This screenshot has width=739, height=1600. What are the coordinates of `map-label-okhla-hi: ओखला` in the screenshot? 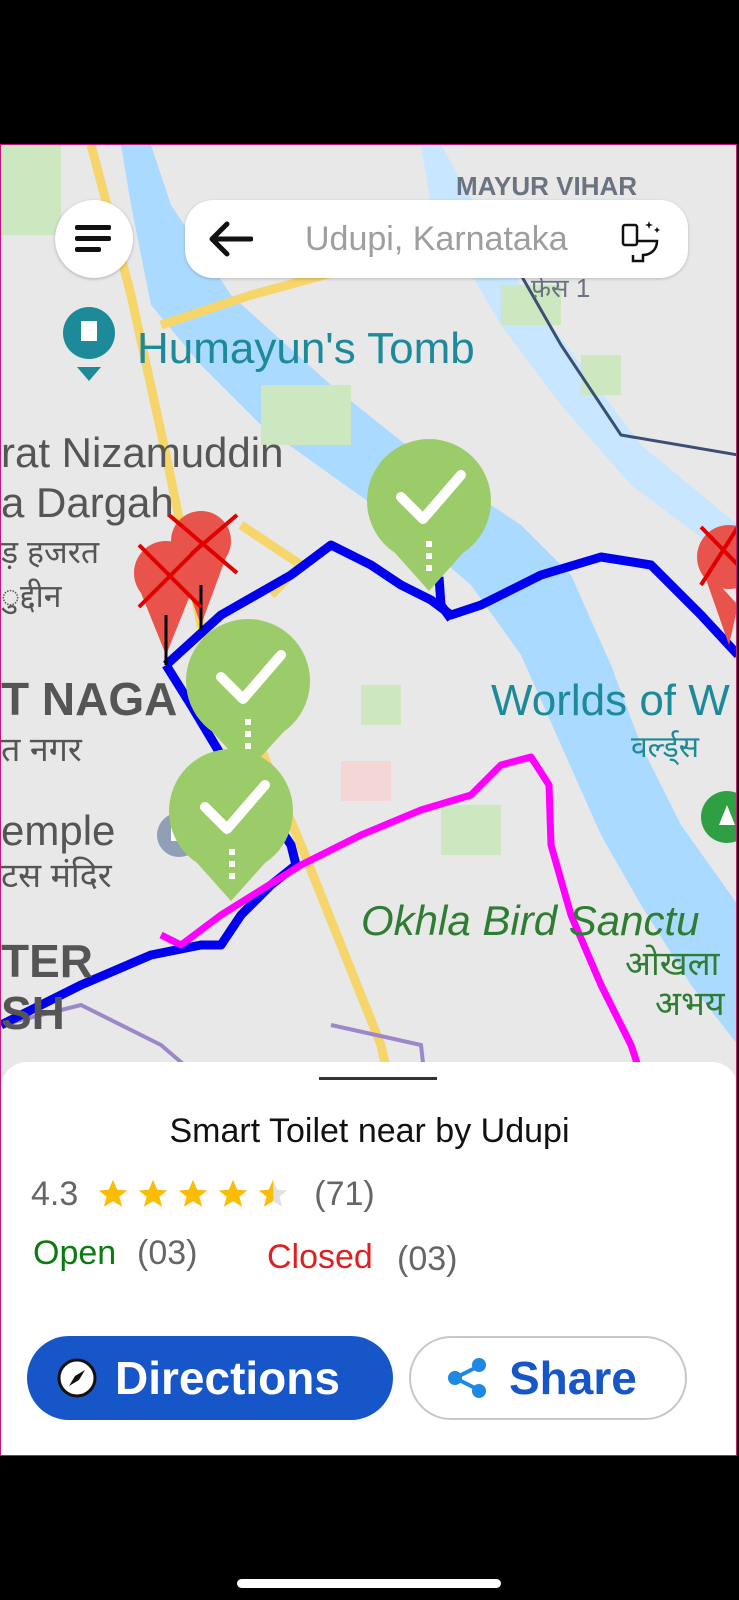 It's located at (673, 963).